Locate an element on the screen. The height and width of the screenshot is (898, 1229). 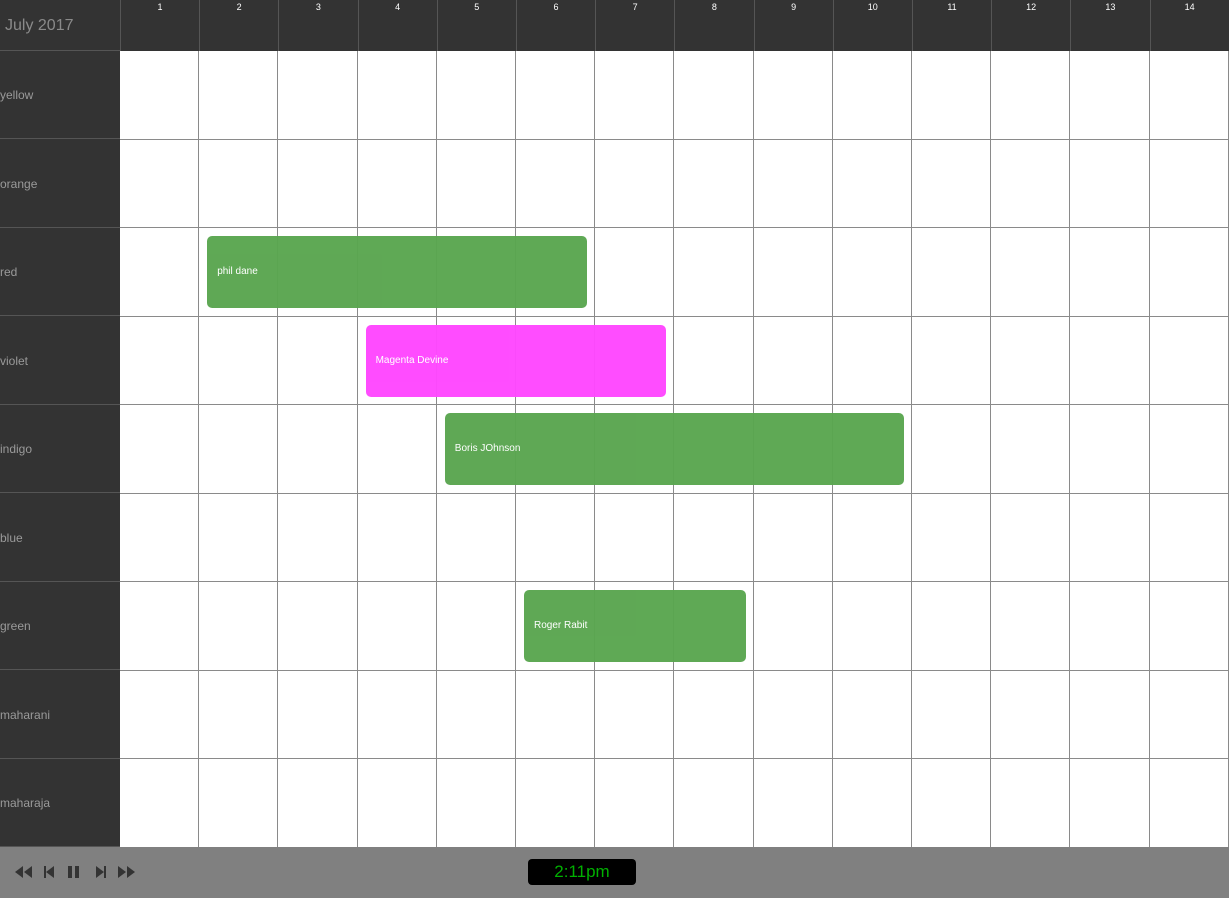
fast-forward-icon is located at coordinates (126, 872).